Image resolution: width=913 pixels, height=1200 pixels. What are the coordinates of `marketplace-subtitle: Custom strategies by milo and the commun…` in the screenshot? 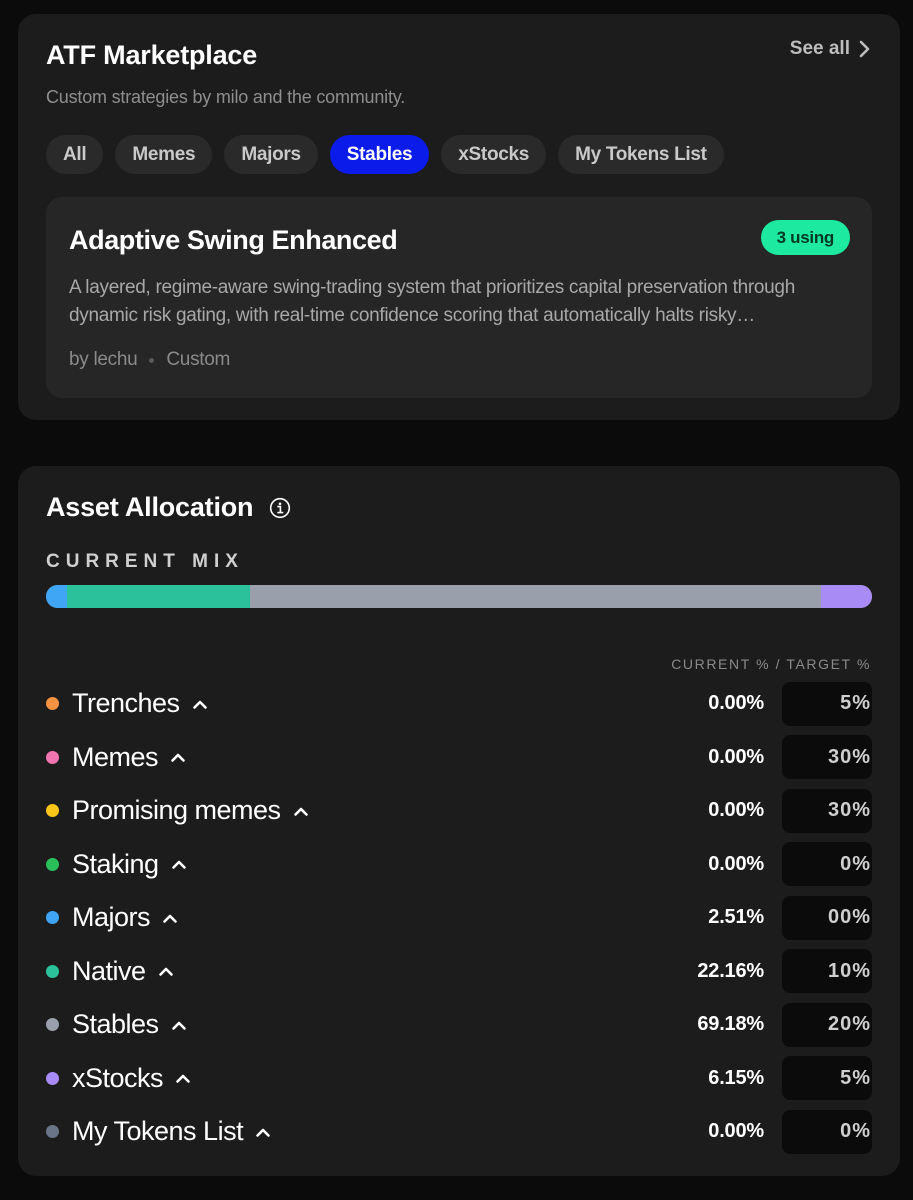 It's located at (226, 97).